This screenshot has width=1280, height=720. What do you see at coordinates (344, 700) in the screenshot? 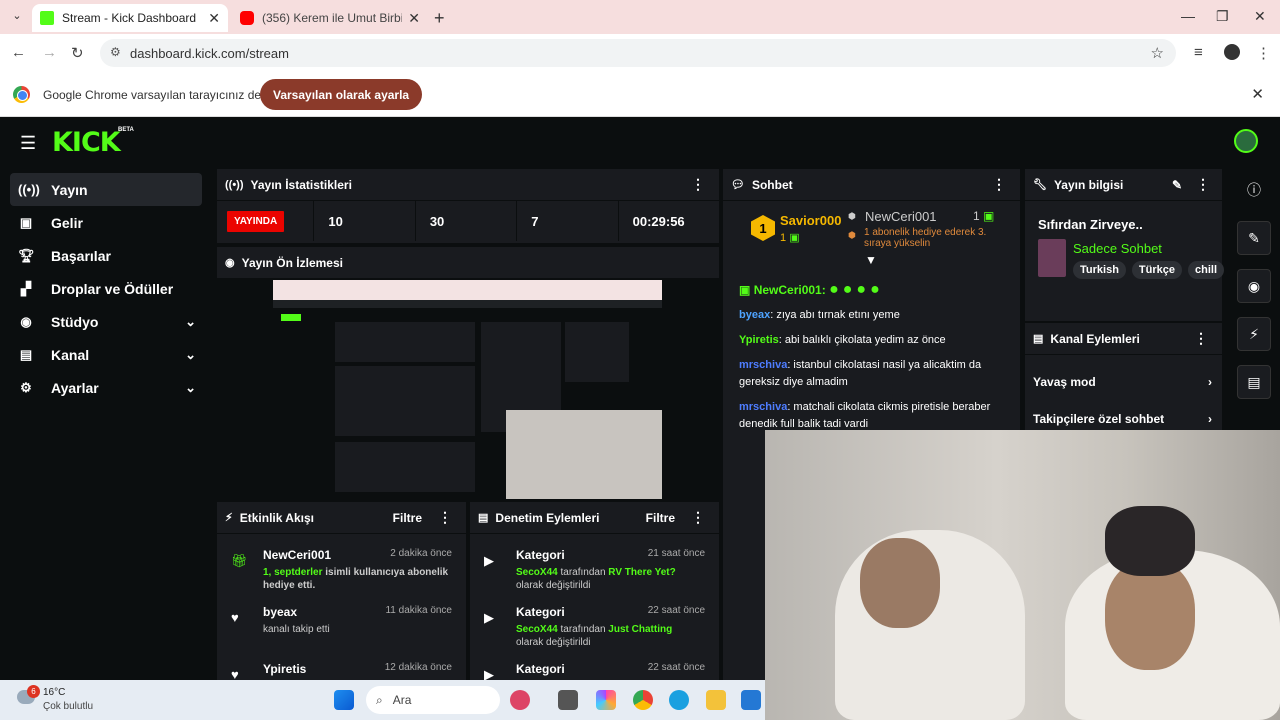
I see `windows-start-icon` at bounding box center [344, 700].